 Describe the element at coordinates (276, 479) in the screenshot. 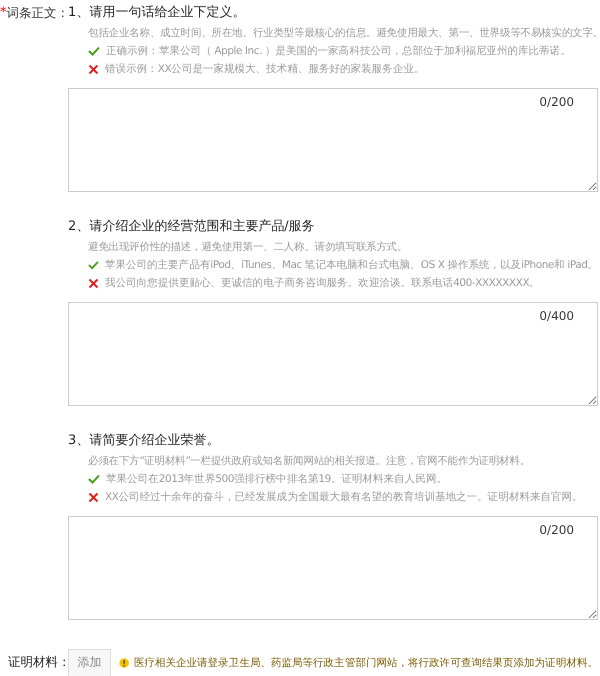

I see `example-text: 苹果公司在2013年世界500强排行榜中排名第19。证明材料来自人民网。` at that location.